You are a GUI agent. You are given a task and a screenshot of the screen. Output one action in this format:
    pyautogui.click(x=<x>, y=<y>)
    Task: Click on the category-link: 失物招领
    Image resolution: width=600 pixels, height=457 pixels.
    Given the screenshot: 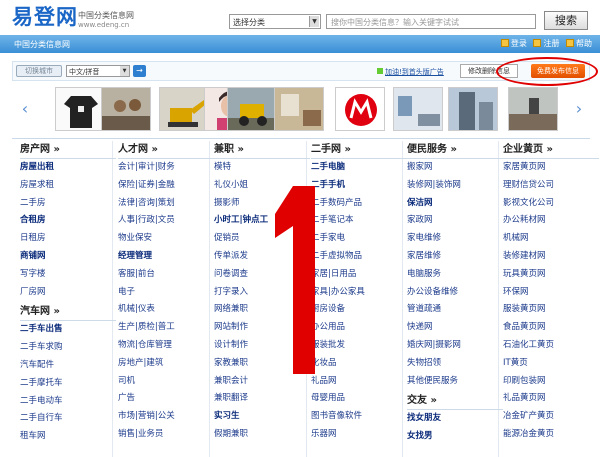 What is the action you would take?
    pyautogui.click(x=455, y=364)
    